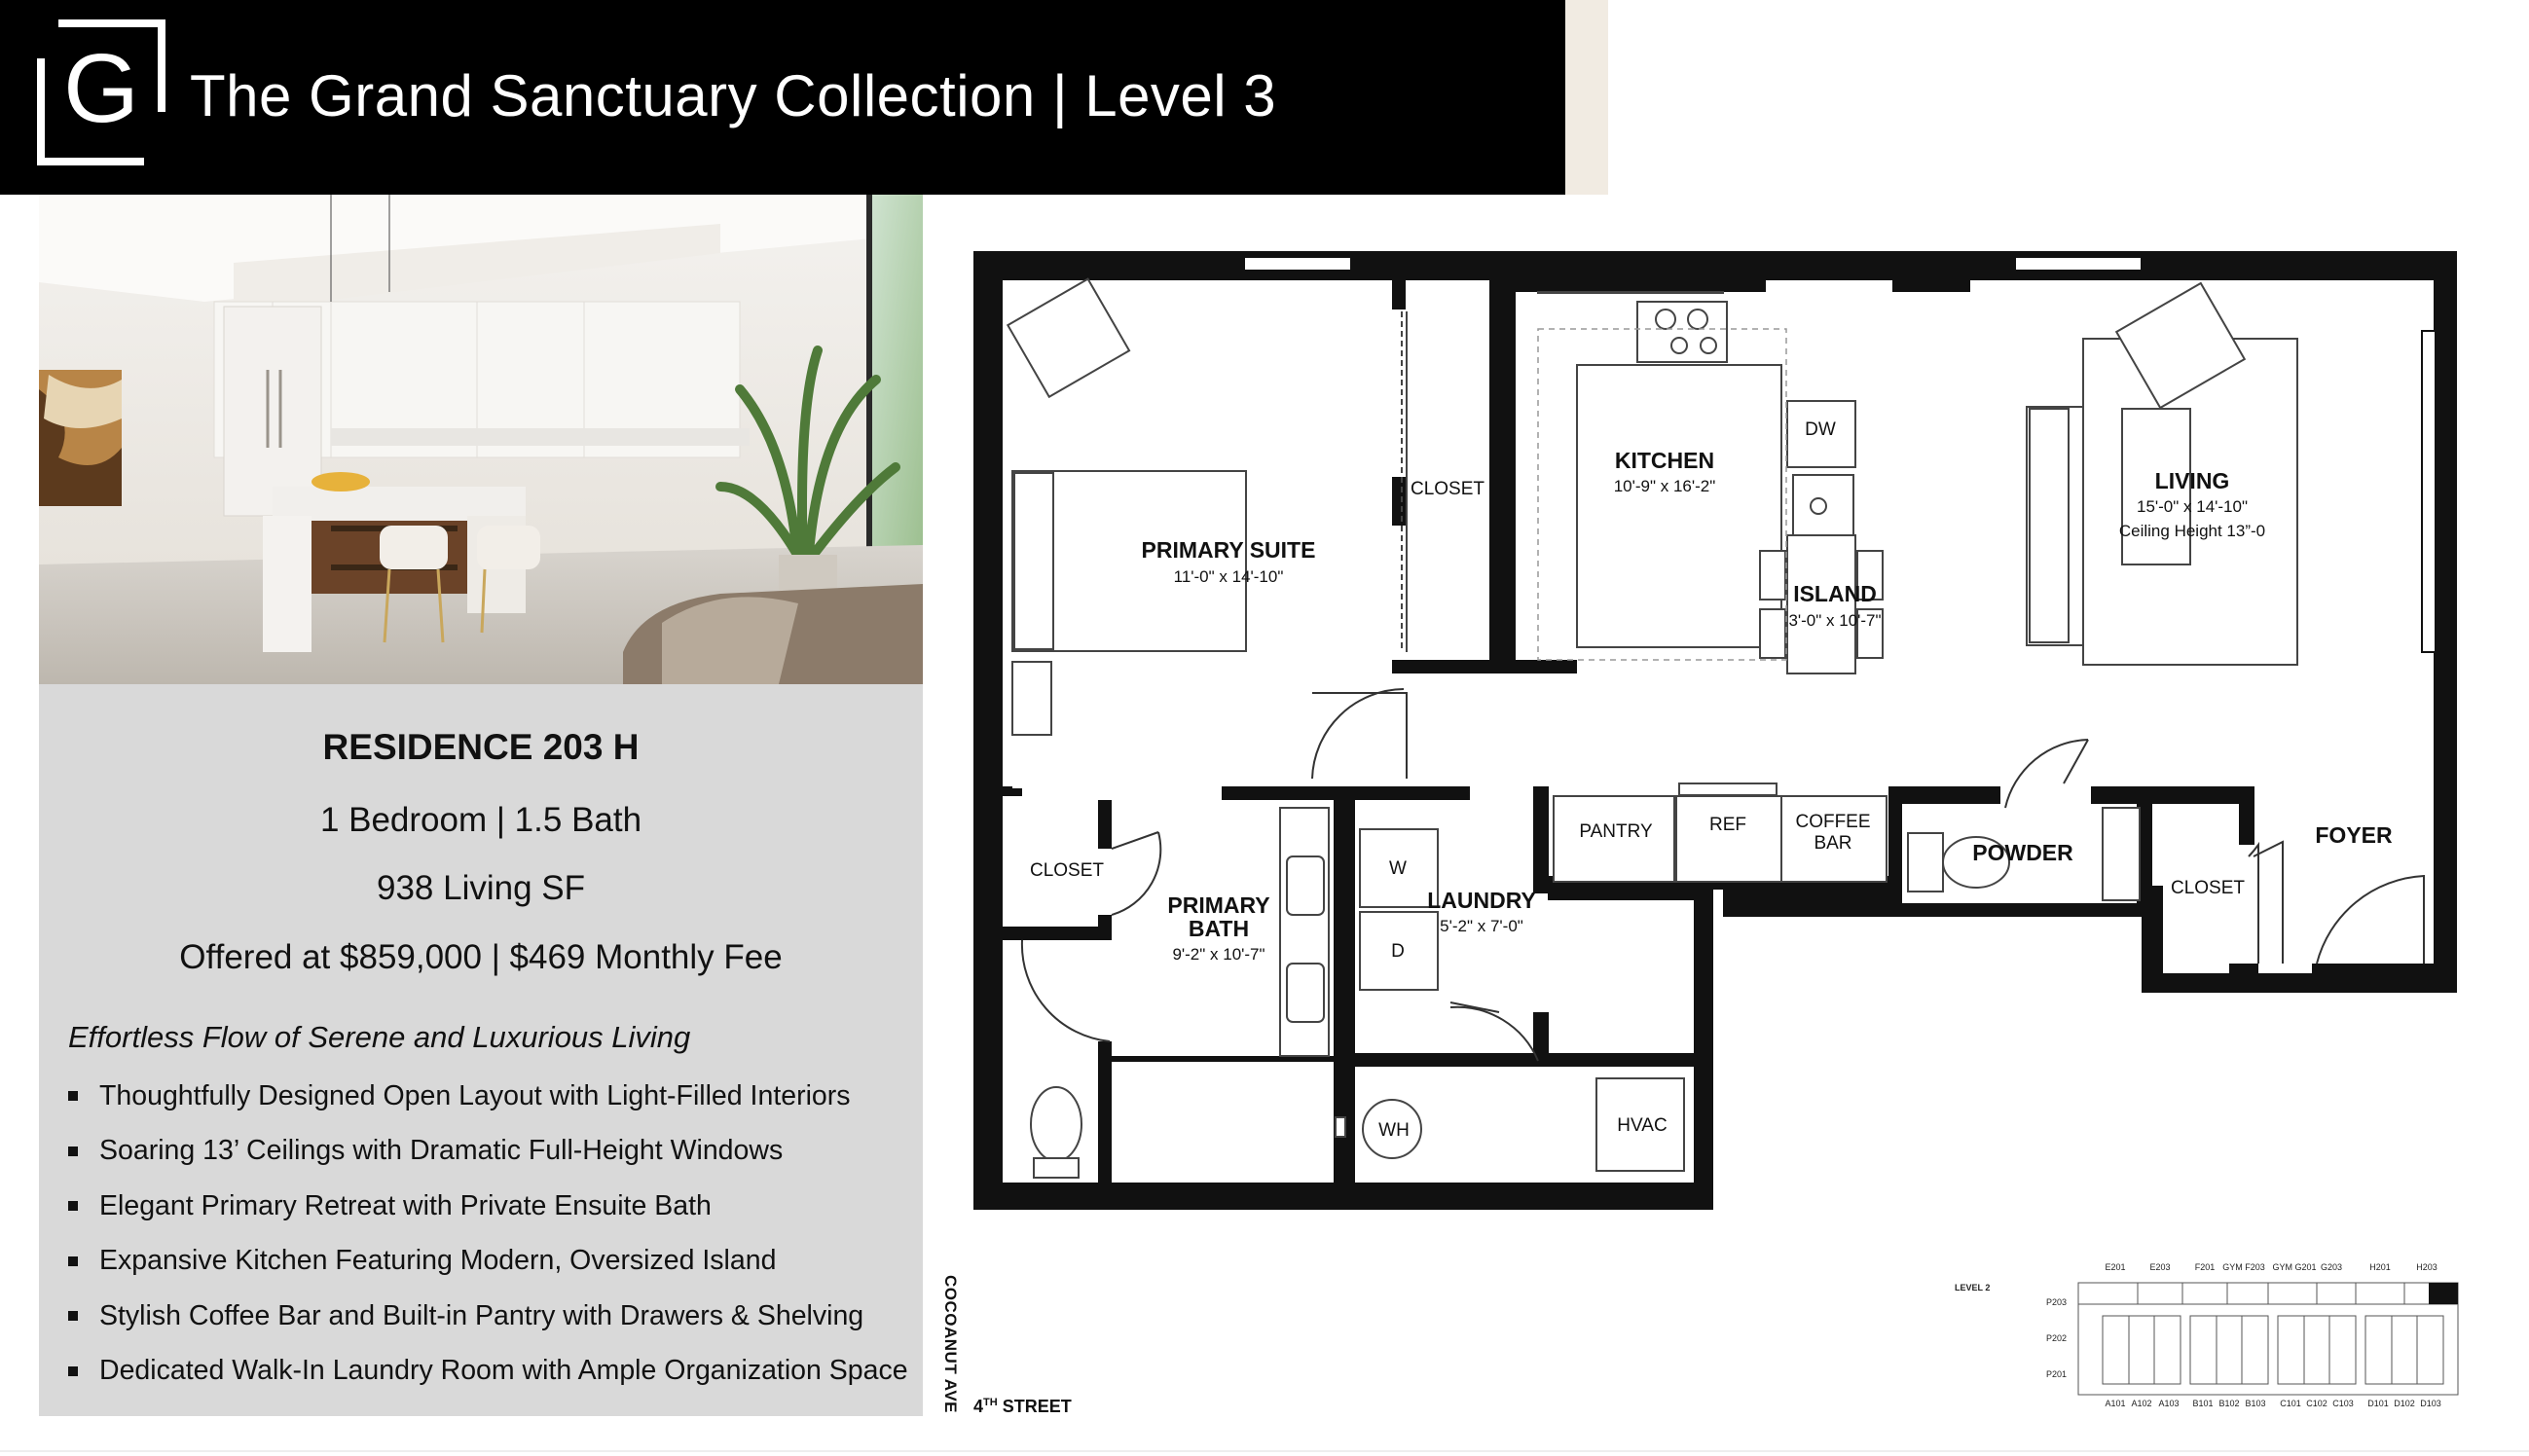  What do you see at coordinates (1727, 825) in the screenshot?
I see `ref-label: REF` at bounding box center [1727, 825].